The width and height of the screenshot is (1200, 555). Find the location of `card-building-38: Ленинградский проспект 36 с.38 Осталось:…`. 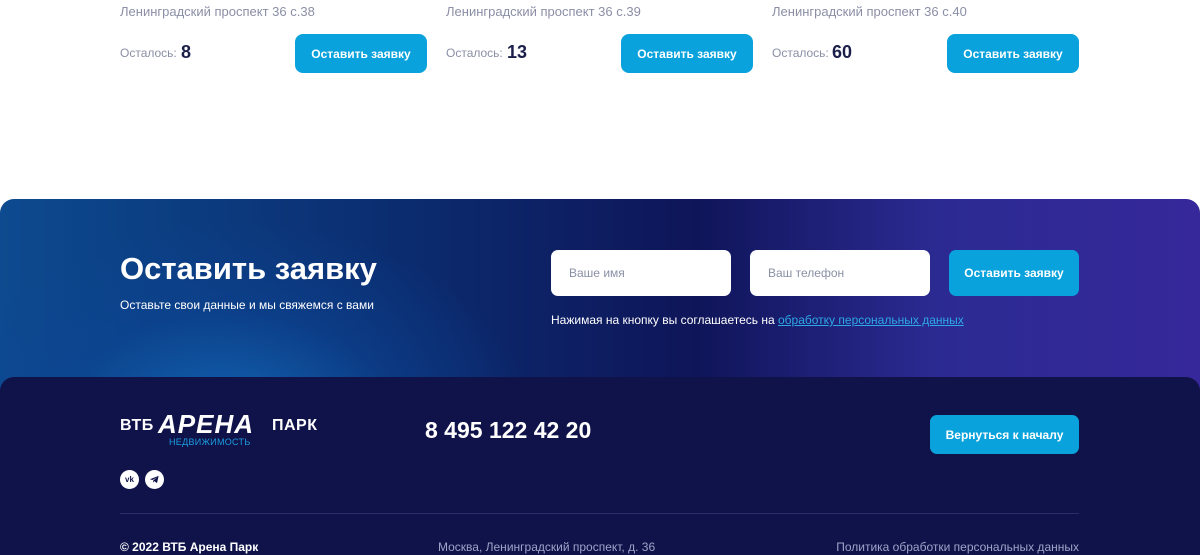

card-building-38: Ленинградский проспект 36 с.38 Осталось:… is located at coordinates (273, 40).